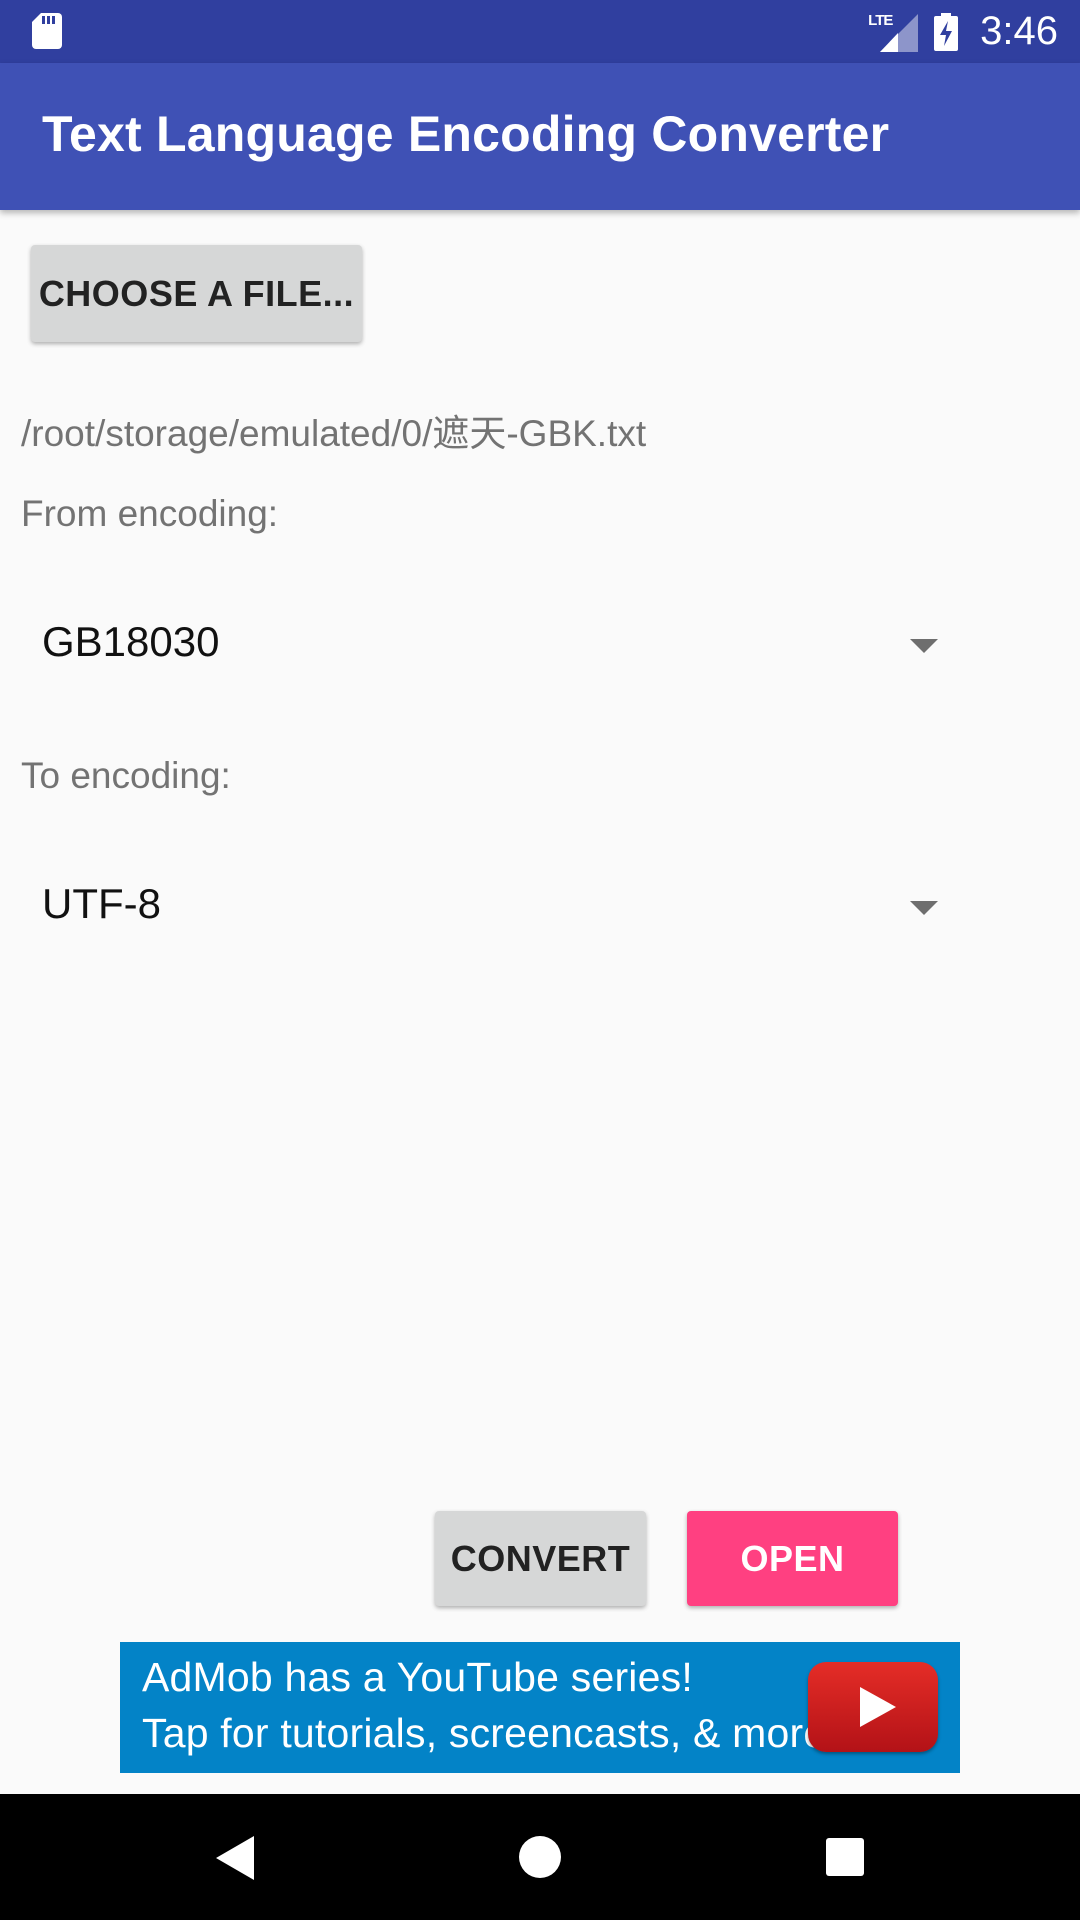 The height and width of the screenshot is (1920, 1080). What do you see at coordinates (150, 513) in the screenshot?
I see `from-encoding-label: From encoding:` at bounding box center [150, 513].